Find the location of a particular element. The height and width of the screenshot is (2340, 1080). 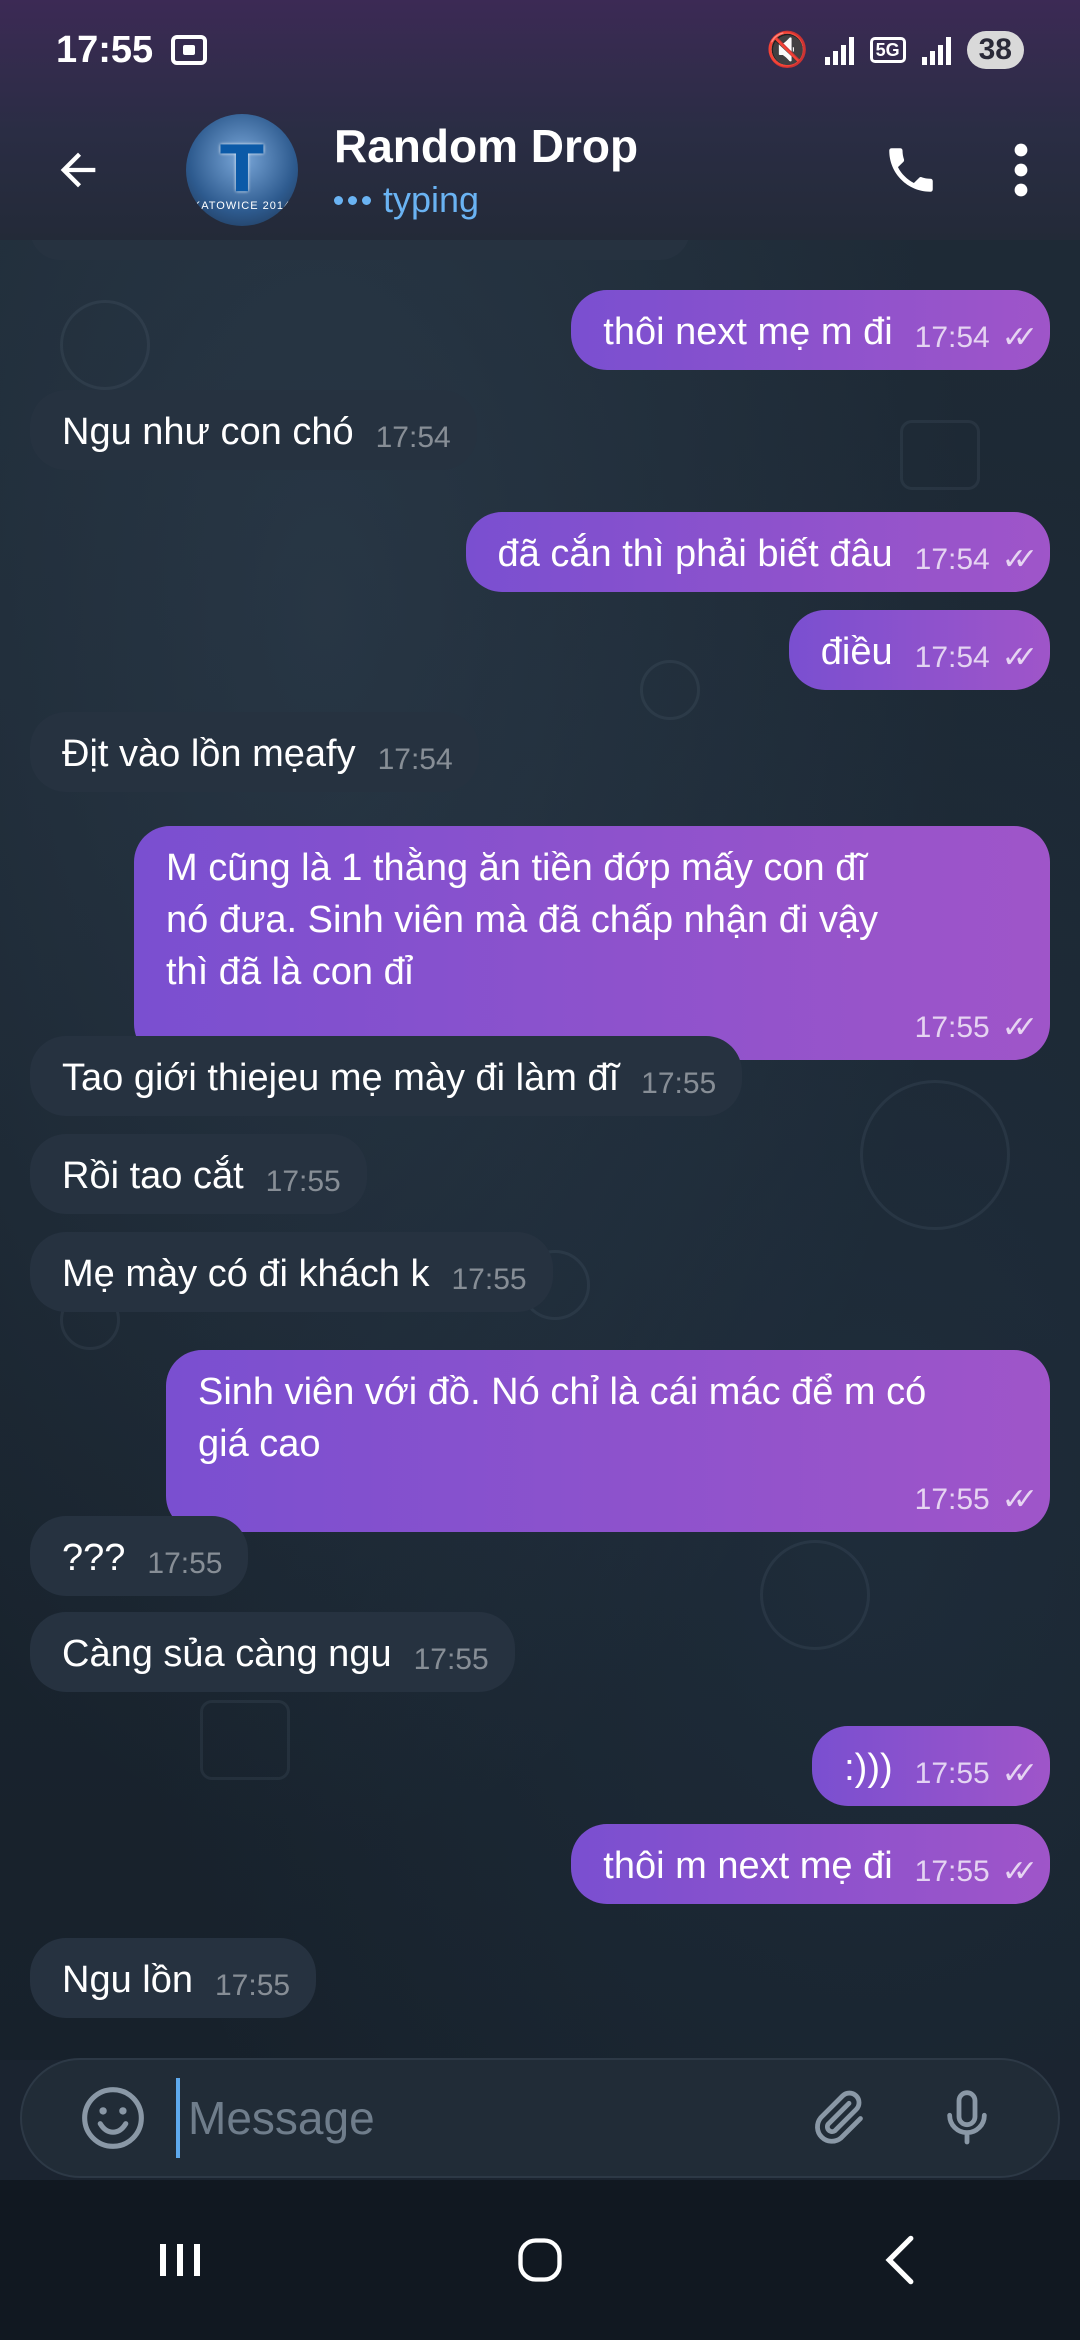

call-button is located at coordinates (911, 170).